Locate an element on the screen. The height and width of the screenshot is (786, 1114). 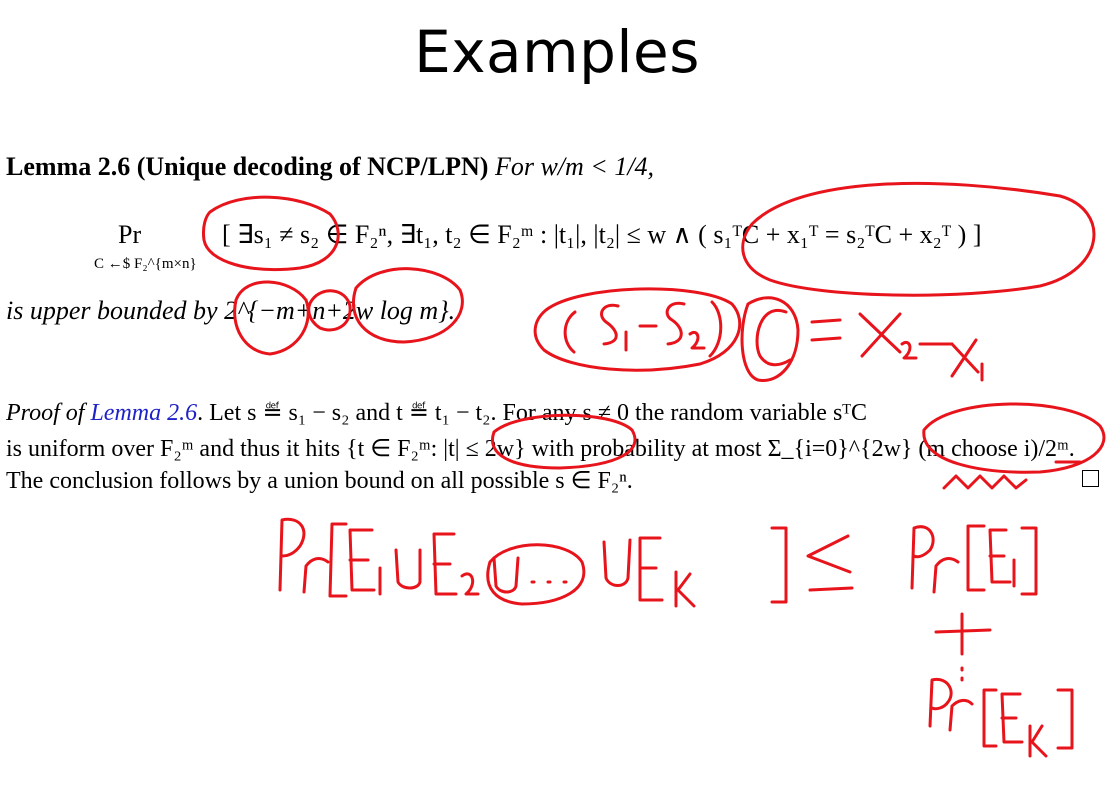
ink-equals-bottom is located at coordinates (826, 339).